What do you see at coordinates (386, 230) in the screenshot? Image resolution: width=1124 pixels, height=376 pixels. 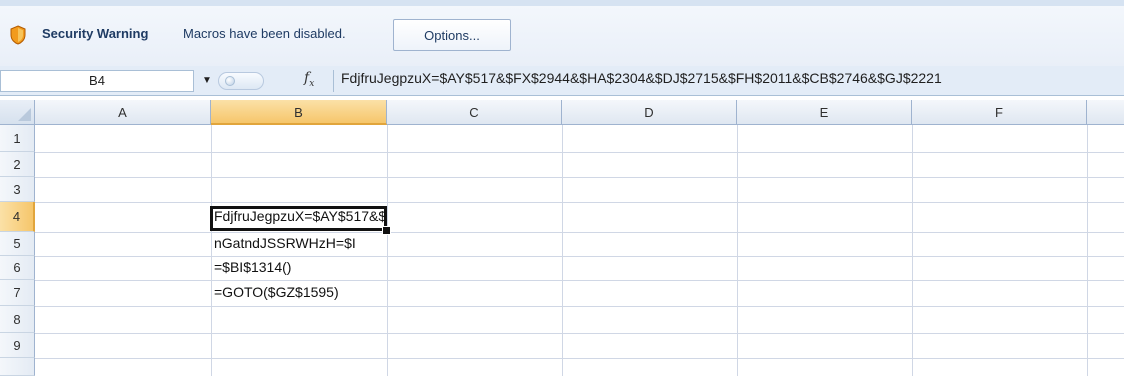 I see `fill-handle` at bounding box center [386, 230].